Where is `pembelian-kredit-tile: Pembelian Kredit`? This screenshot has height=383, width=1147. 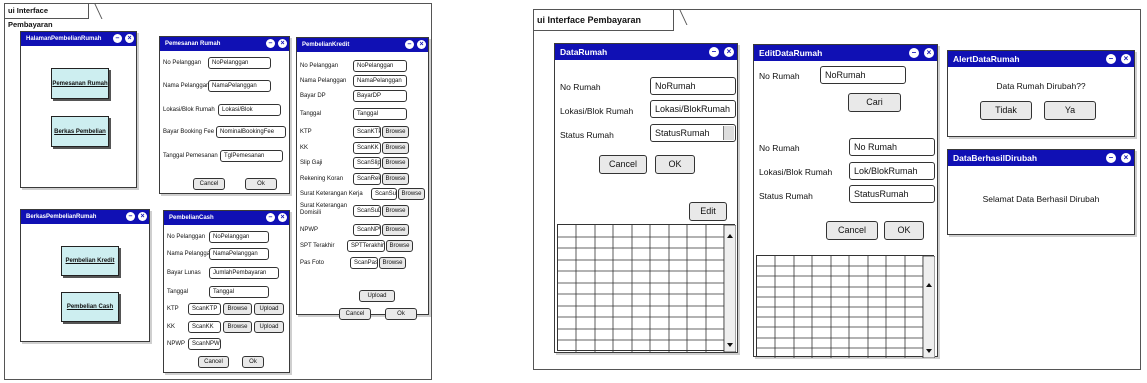 pembelian-kredit-tile: Pembelian Kredit is located at coordinates (90, 261).